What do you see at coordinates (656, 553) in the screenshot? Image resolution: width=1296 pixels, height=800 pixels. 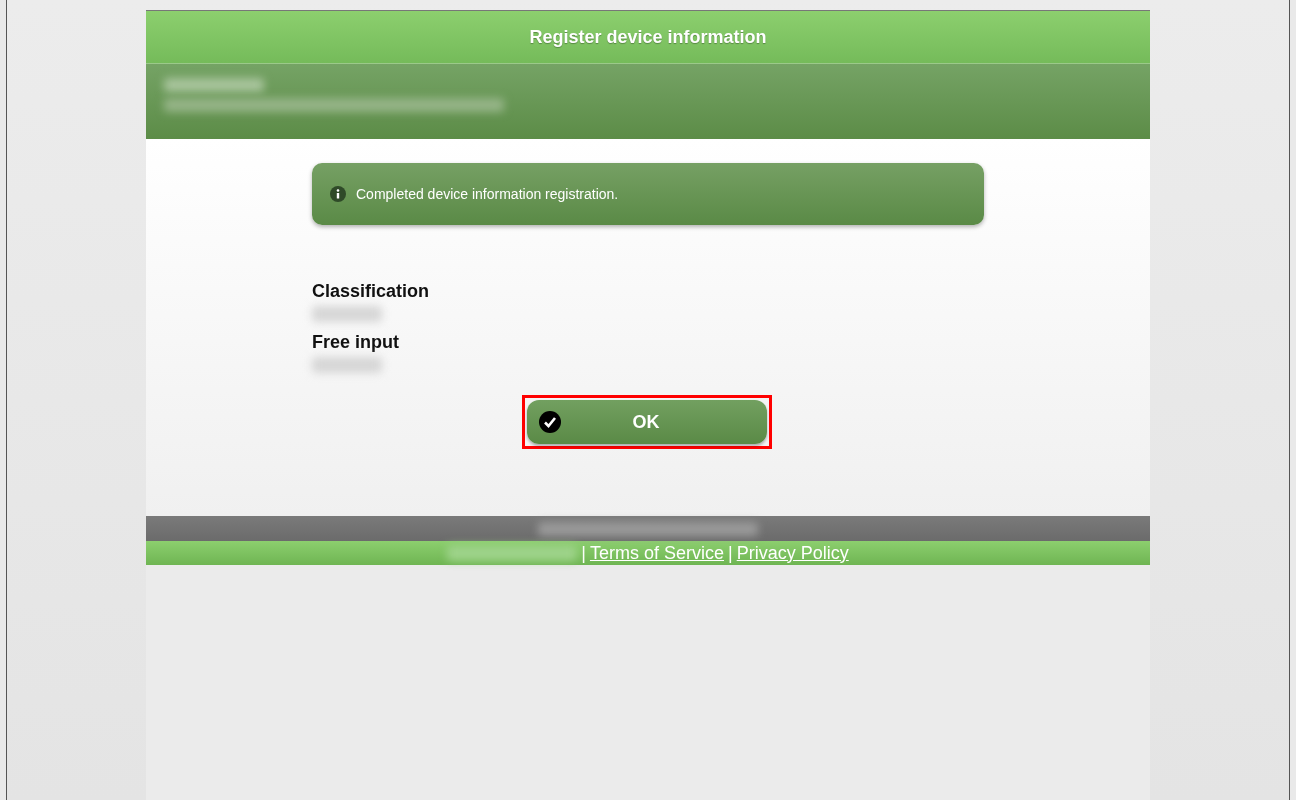 I see `footer-link: Terms of Service` at bounding box center [656, 553].